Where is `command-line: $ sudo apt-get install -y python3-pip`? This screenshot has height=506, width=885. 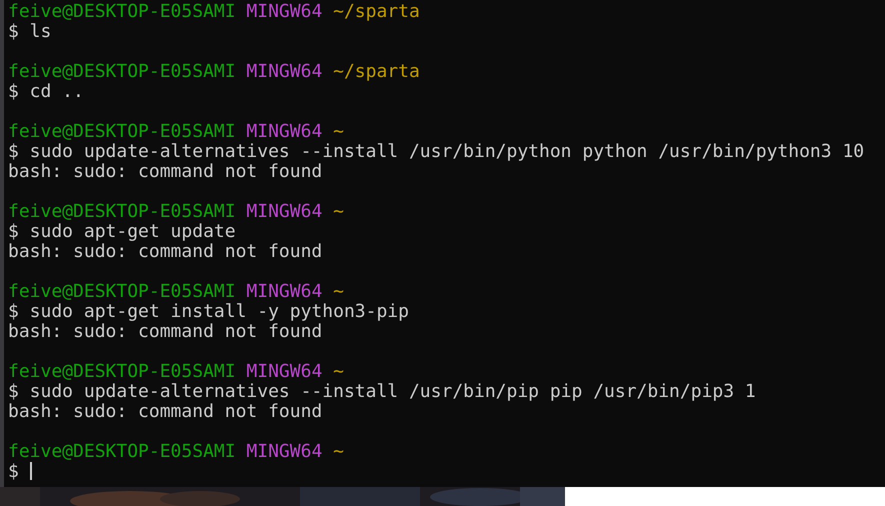
command-line: $ sudo apt-get install -y python3-pip is located at coordinates (208, 311).